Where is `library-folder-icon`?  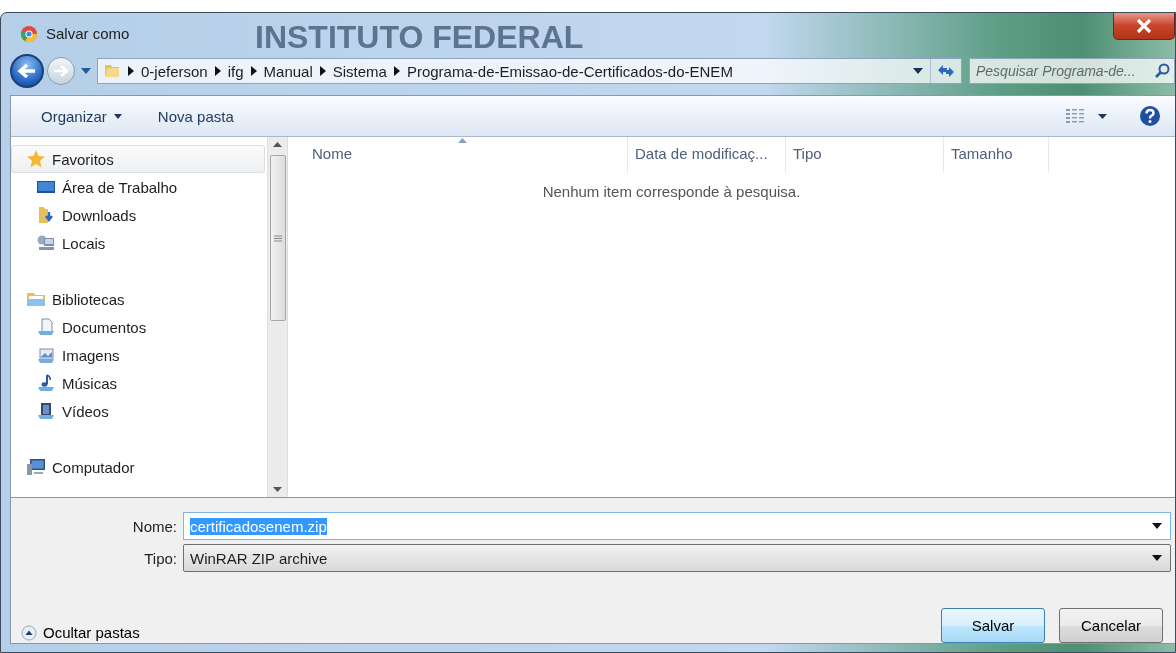
library-folder-icon is located at coordinates (36, 299).